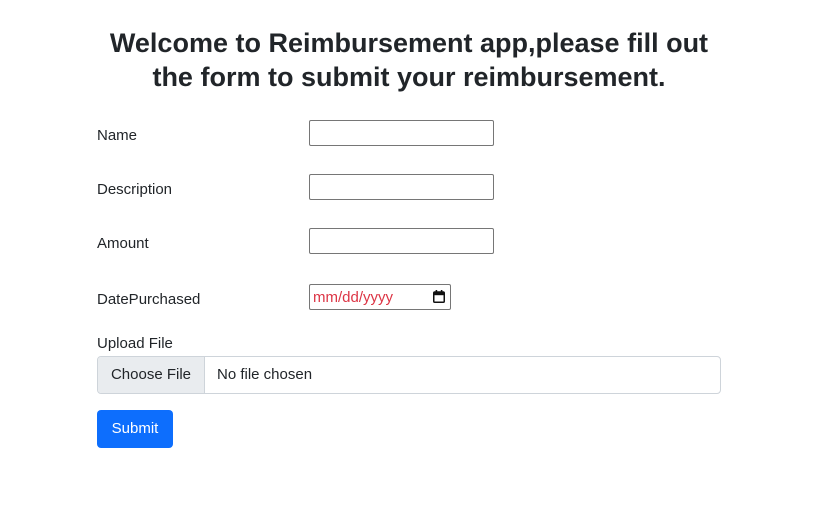 This screenshot has height=522, width=814. What do you see at coordinates (135, 429) in the screenshot?
I see `submit-button: Submit` at bounding box center [135, 429].